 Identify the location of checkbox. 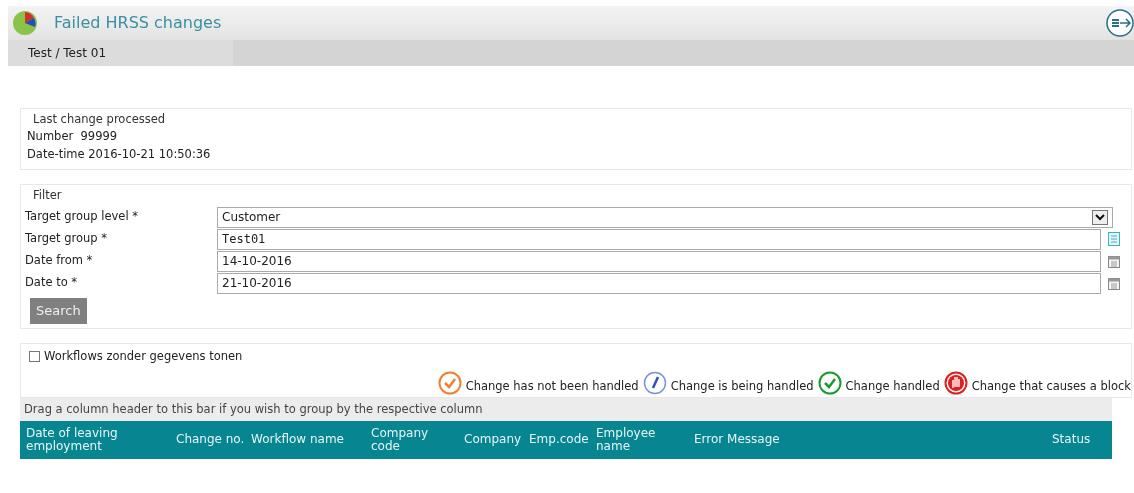
(34, 356).